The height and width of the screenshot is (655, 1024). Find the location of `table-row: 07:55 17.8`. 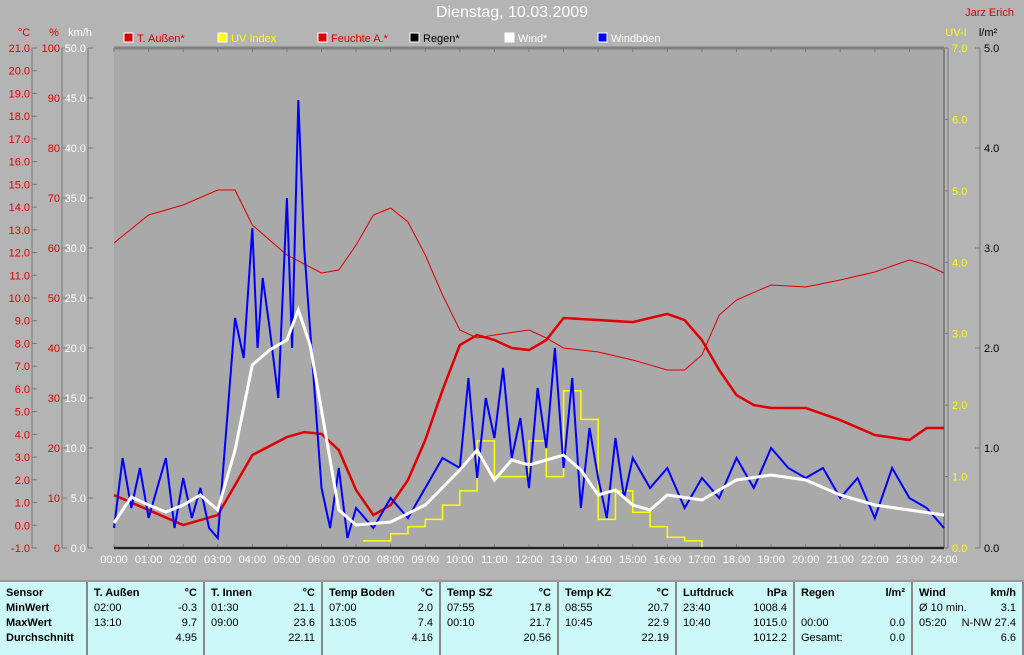

table-row: 07:55 17.8 is located at coordinates (499, 608).